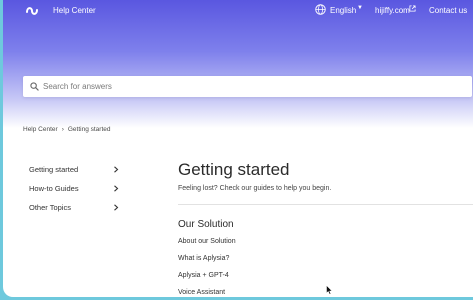 This screenshot has height=300, width=473. What do you see at coordinates (53, 169) in the screenshot?
I see `sidebar-item-getting-started: Getting started` at bounding box center [53, 169].